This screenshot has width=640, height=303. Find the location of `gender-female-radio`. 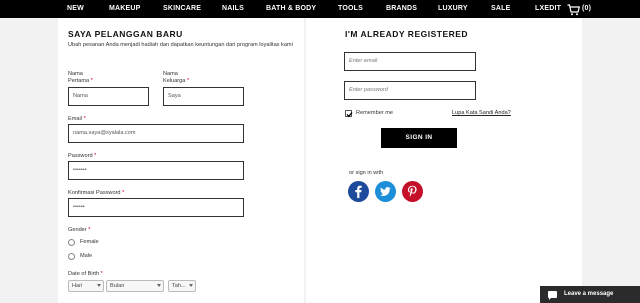

gender-female-radio is located at coordinates (71, 242).